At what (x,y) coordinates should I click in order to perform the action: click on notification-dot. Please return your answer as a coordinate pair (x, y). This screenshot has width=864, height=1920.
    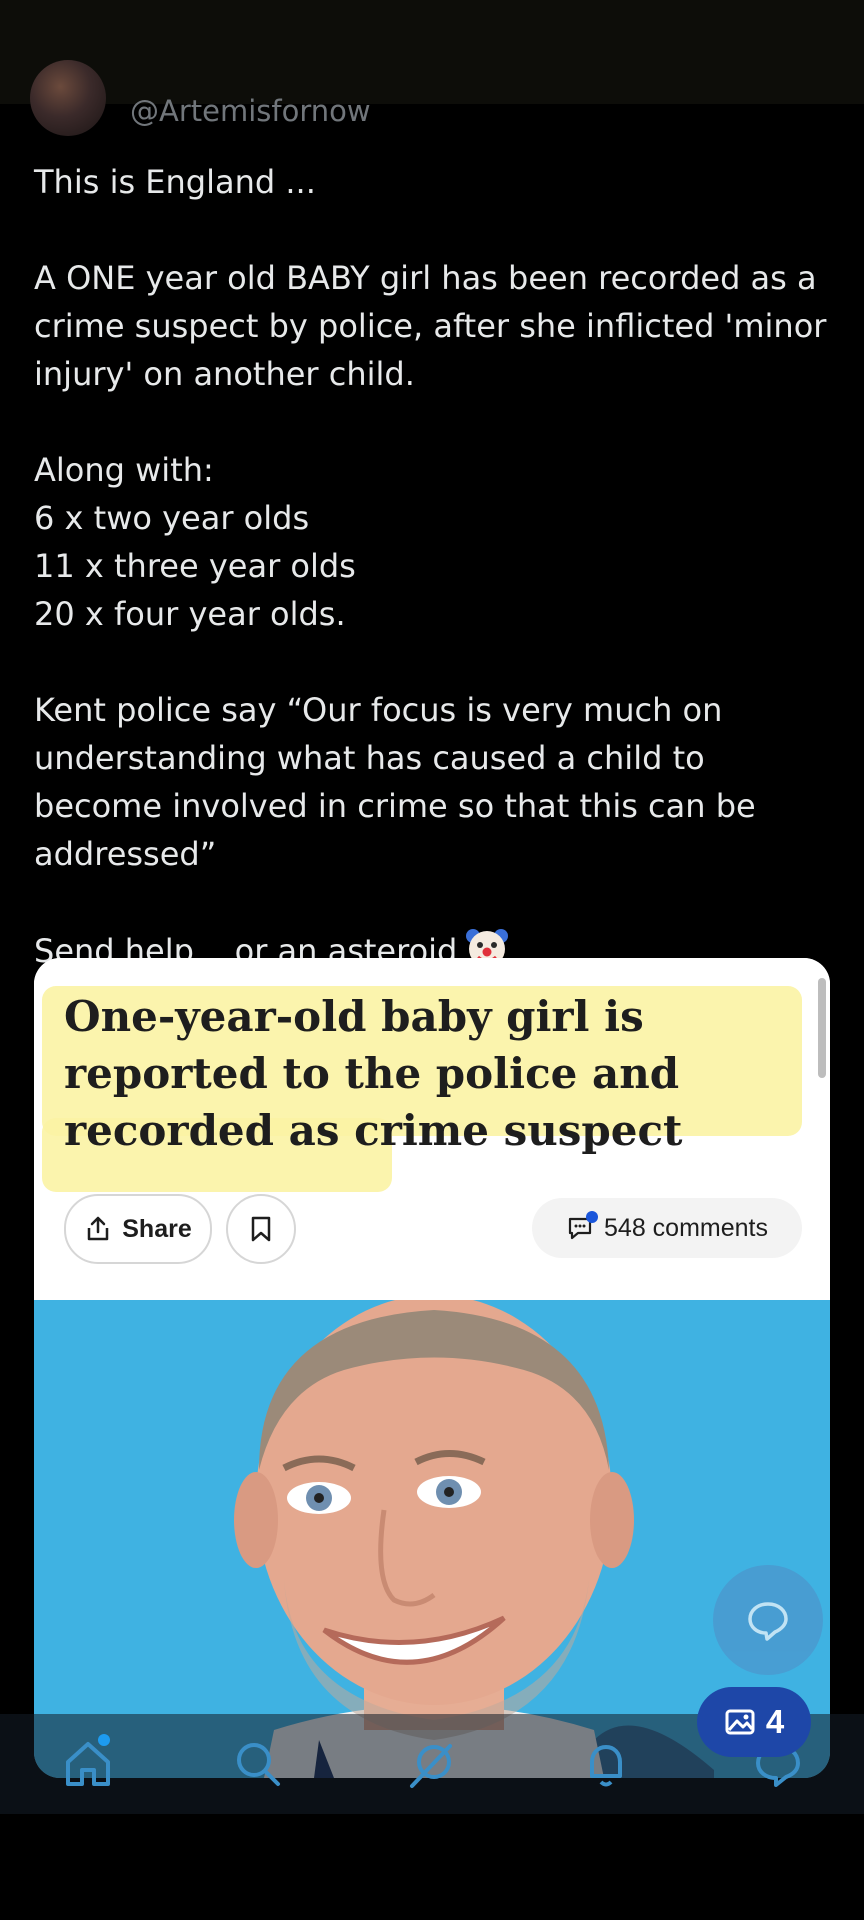
    Looking at the image, I should click on (592, 1217).